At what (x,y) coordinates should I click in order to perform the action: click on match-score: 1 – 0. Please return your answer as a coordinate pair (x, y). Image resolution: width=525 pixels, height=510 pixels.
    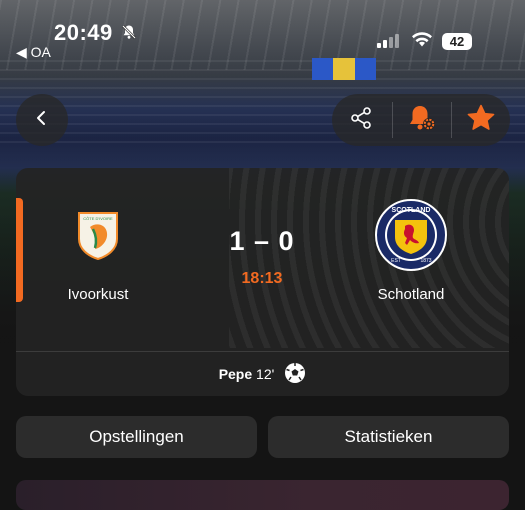
    Looking at the image, I should click on (262, 241).